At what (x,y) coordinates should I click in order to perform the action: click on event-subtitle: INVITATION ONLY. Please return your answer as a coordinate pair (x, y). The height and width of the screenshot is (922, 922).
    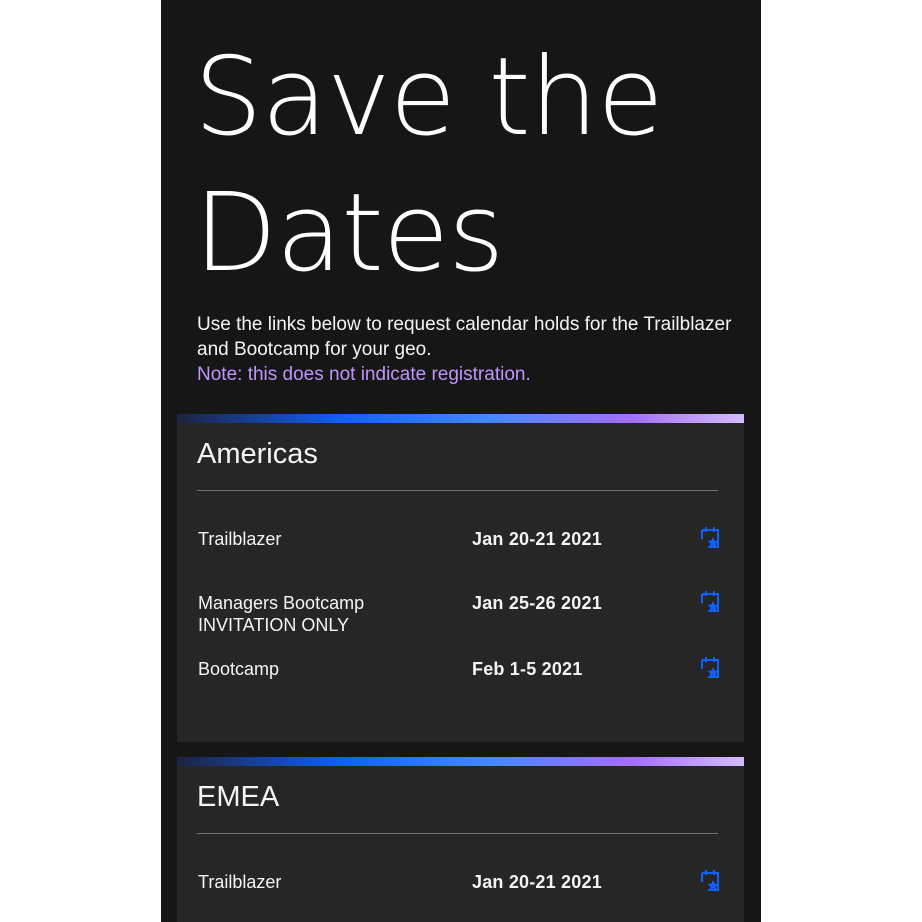
    Looking at the image, I should click on (274, 625).